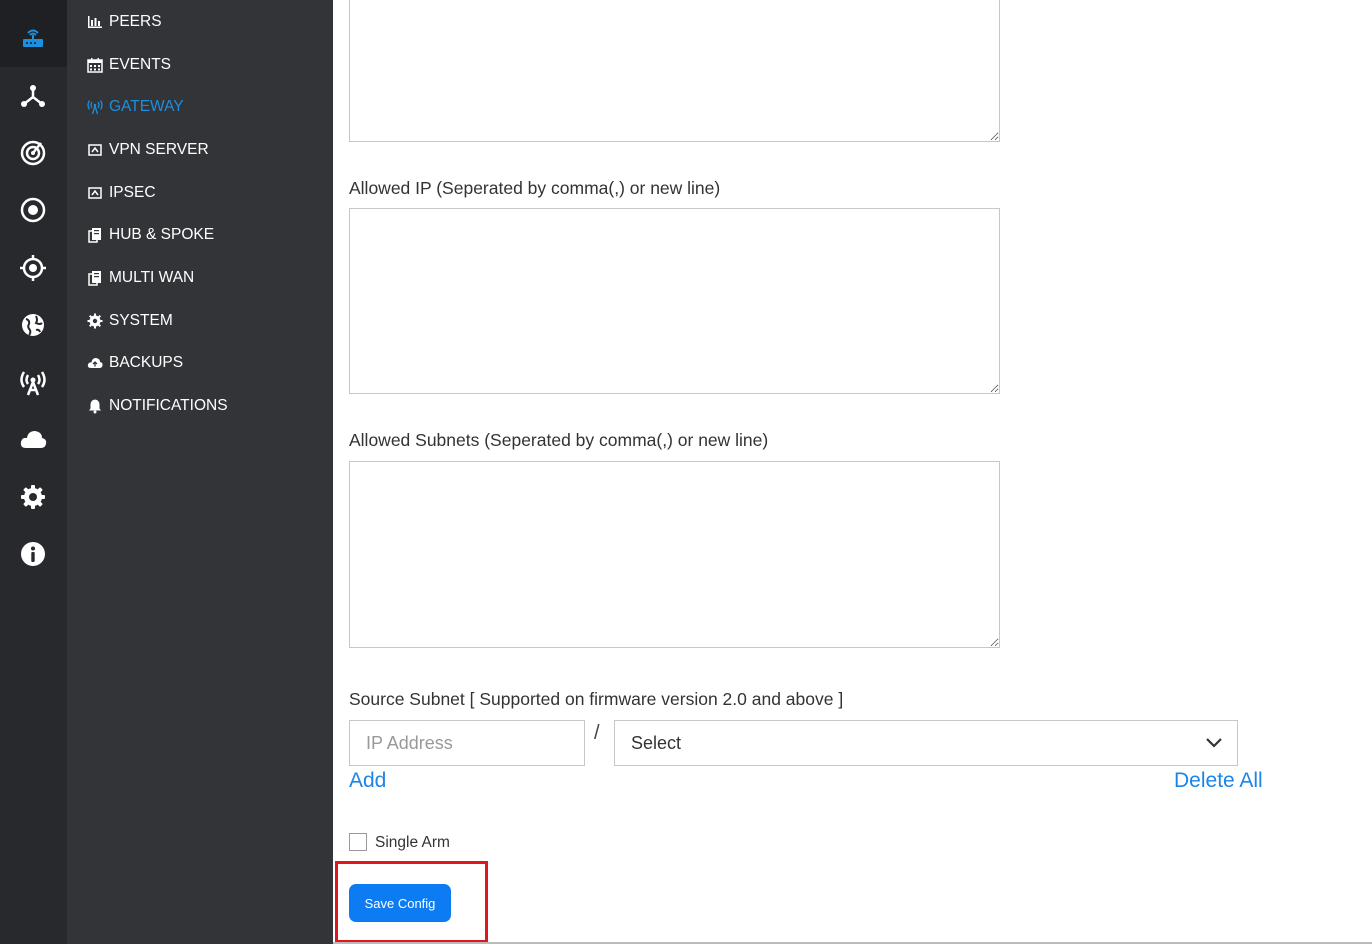 This screenshot has width=1372, height=944. I want to click on menu-item-label: PEERS, so click(135, 21).